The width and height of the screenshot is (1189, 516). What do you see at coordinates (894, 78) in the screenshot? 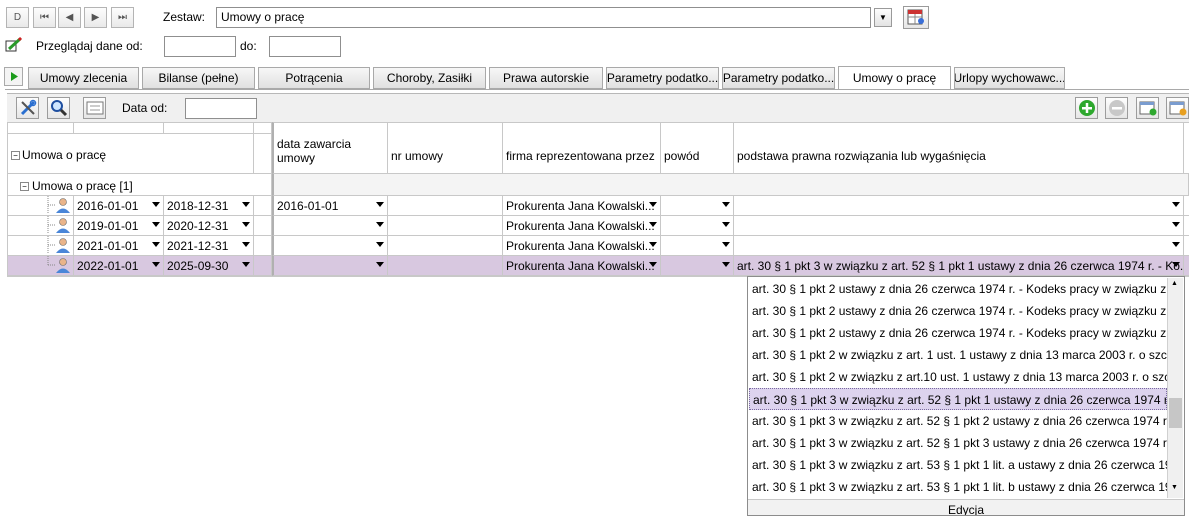
I see `tab-umowy-o-prace: Umowy o pracę` at bounding box center [894, 78].